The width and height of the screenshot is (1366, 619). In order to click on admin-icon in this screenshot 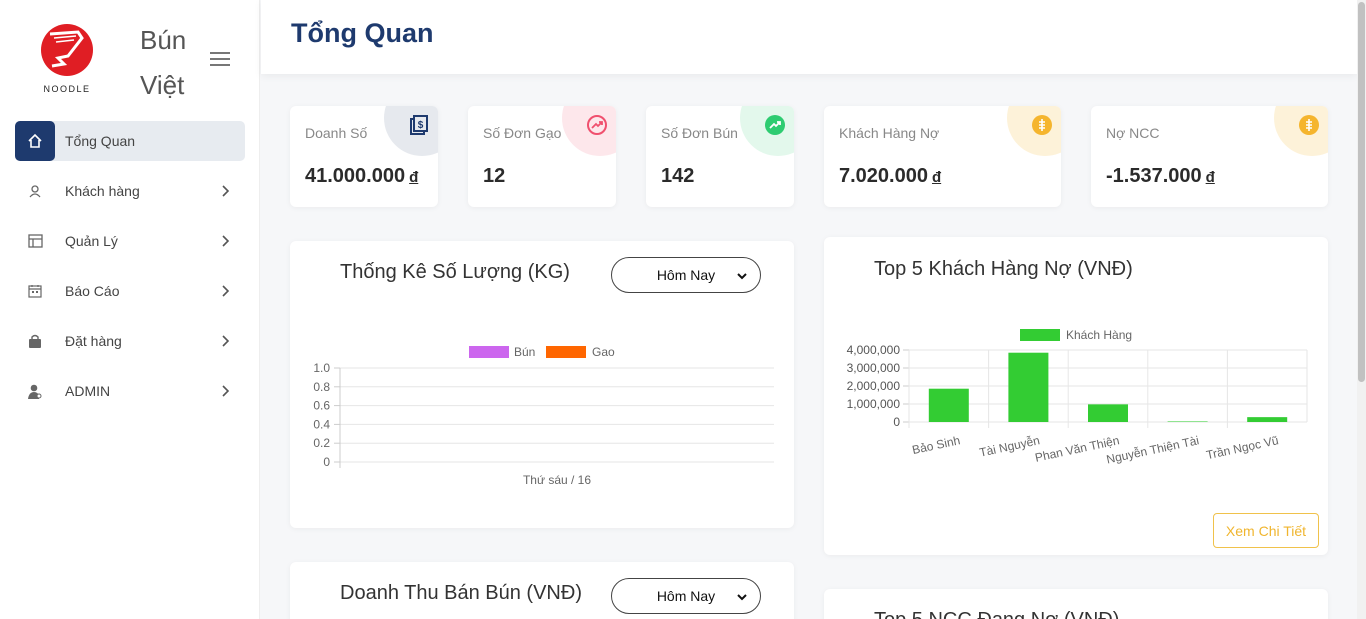, I will do `click(35, 391)`.